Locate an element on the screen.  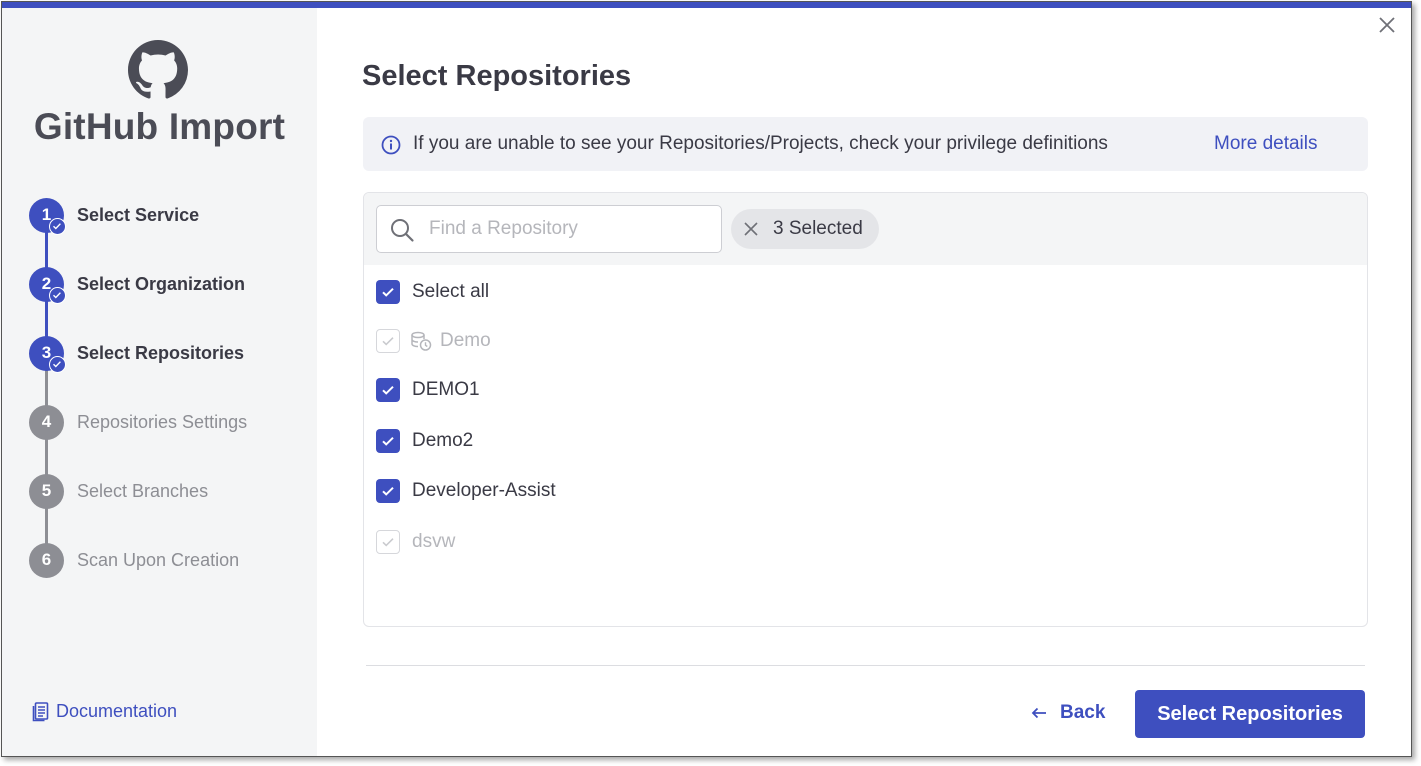
close-icon is located at coordinates (1387, 25).